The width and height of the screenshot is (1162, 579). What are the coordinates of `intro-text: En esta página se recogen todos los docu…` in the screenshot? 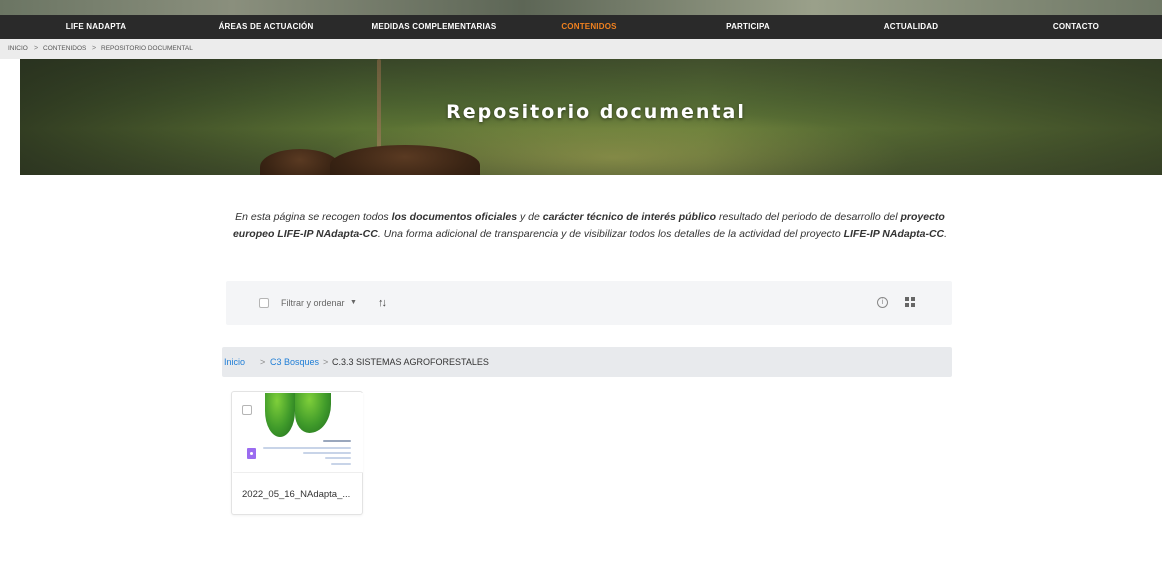 It's located at (590, 225).